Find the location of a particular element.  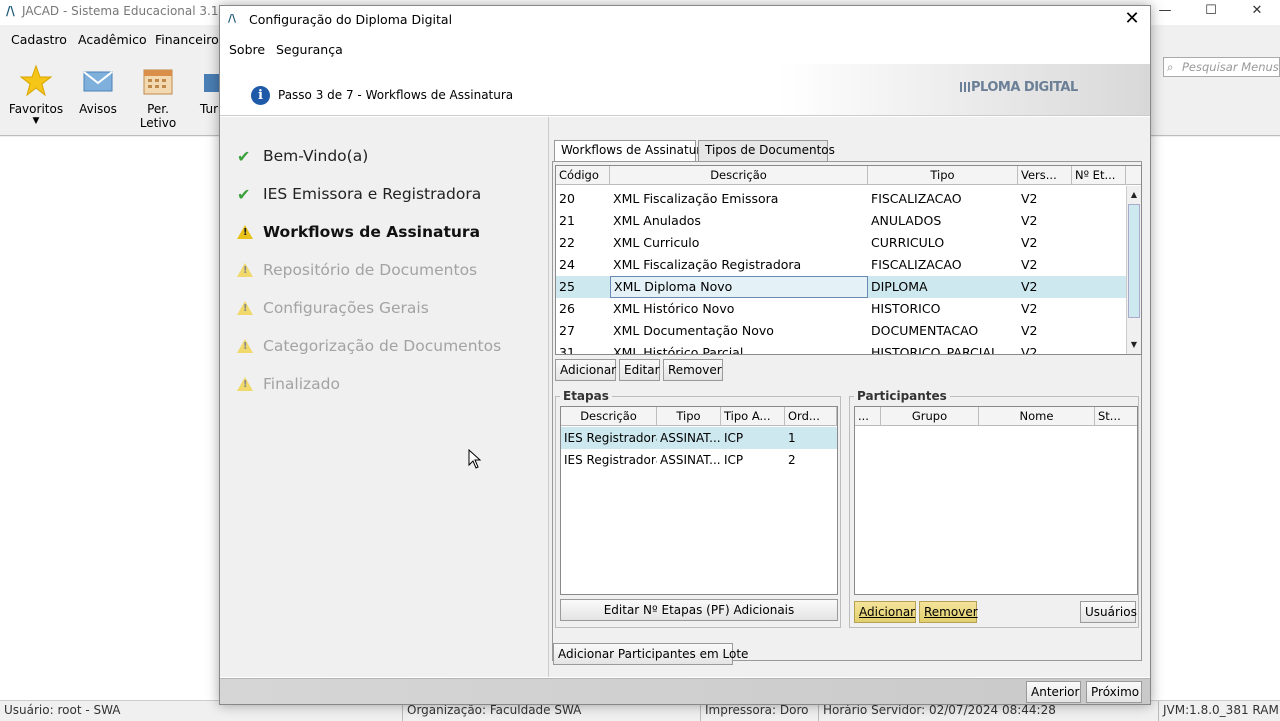

step-label: Workflows de Assinatura is located at coordinates (372, 232).